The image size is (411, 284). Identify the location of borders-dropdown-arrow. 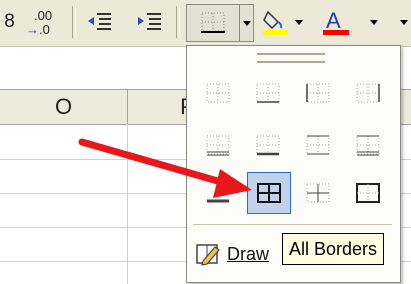
(247, 23).